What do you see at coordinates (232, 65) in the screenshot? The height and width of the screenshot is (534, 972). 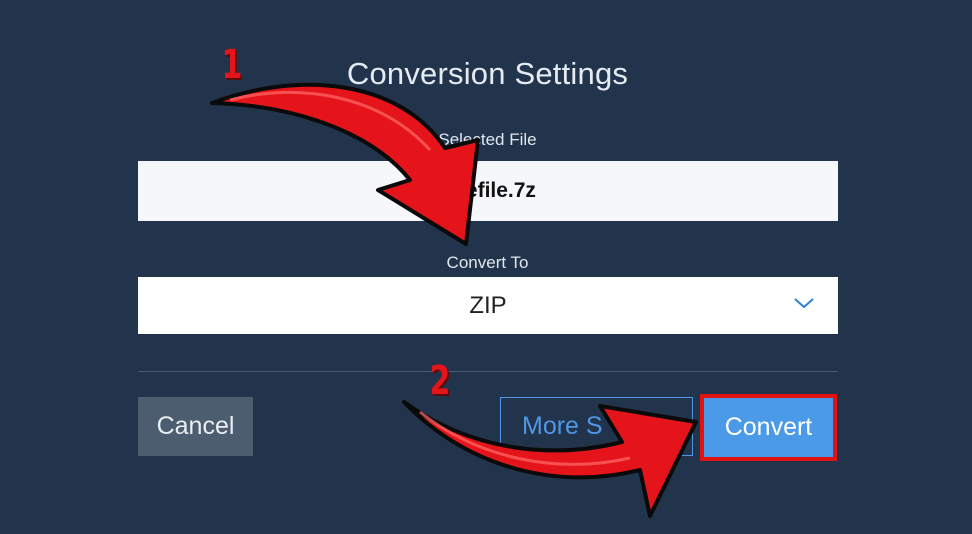 I see `step-1-number: 1` at bounding box center [232, 65].